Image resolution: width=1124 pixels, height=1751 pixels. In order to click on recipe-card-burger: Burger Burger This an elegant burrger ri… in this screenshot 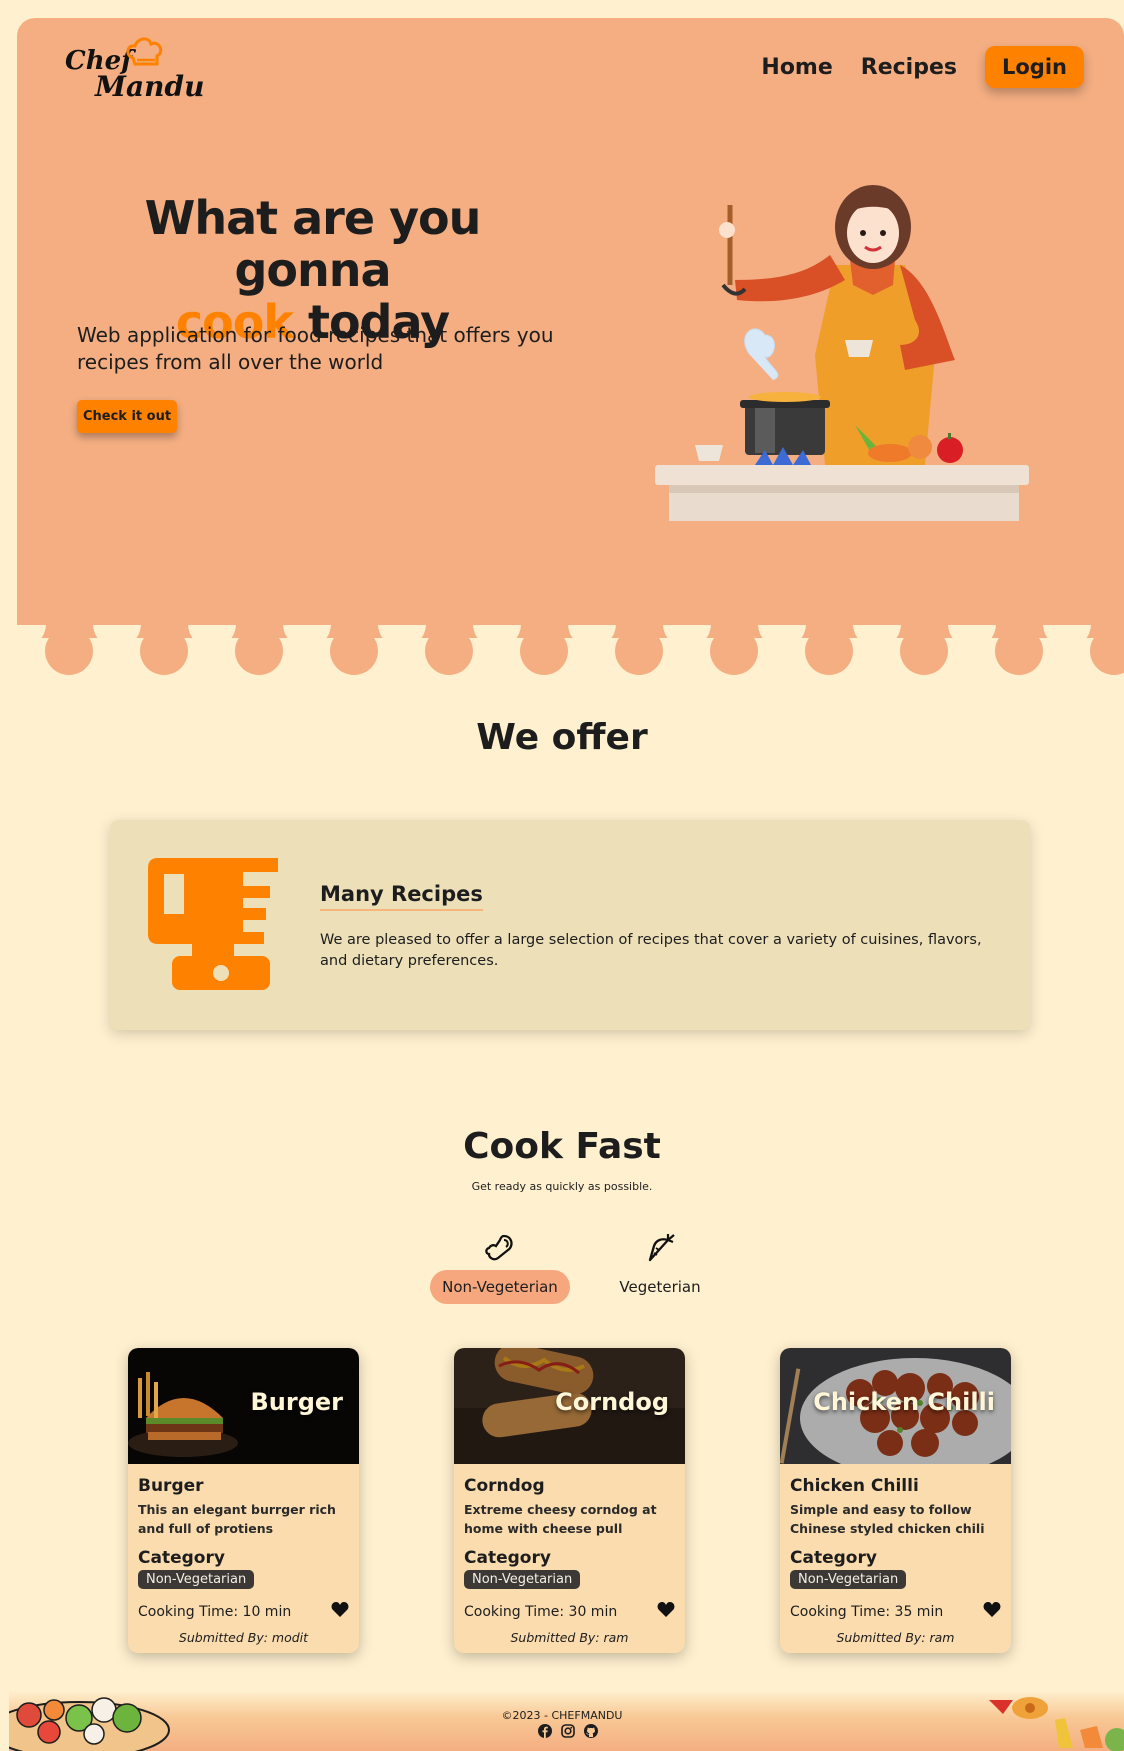, I will do `click(243, 1500)`.